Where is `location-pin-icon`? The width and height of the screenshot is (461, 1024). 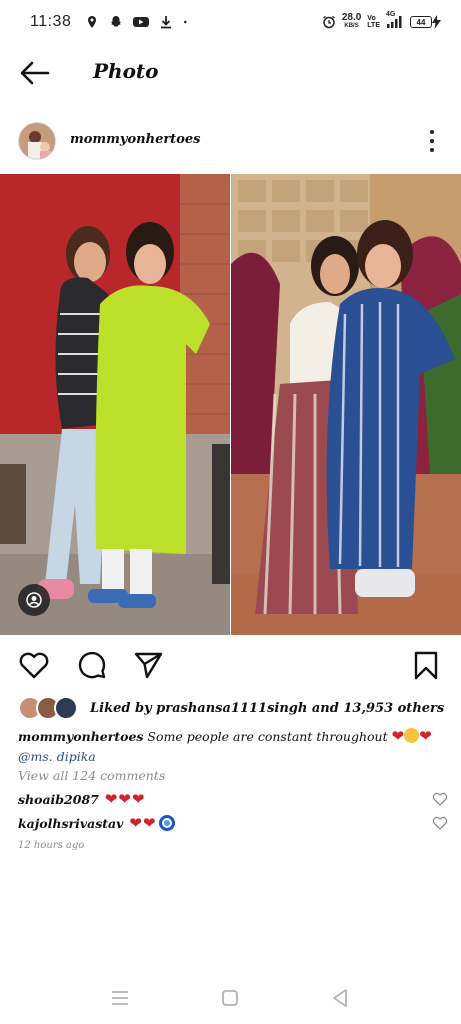
location-pin-icon is located at coordinates (92, 22).